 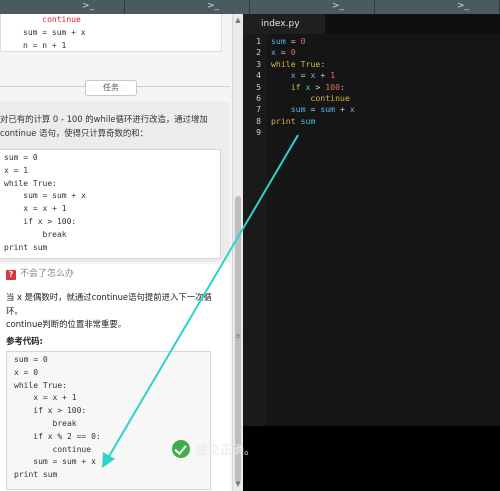 What do you see at coordinates (16, 170) in the screenshot?
I see `code-line: x = 1` at bounding box center [16, 170].